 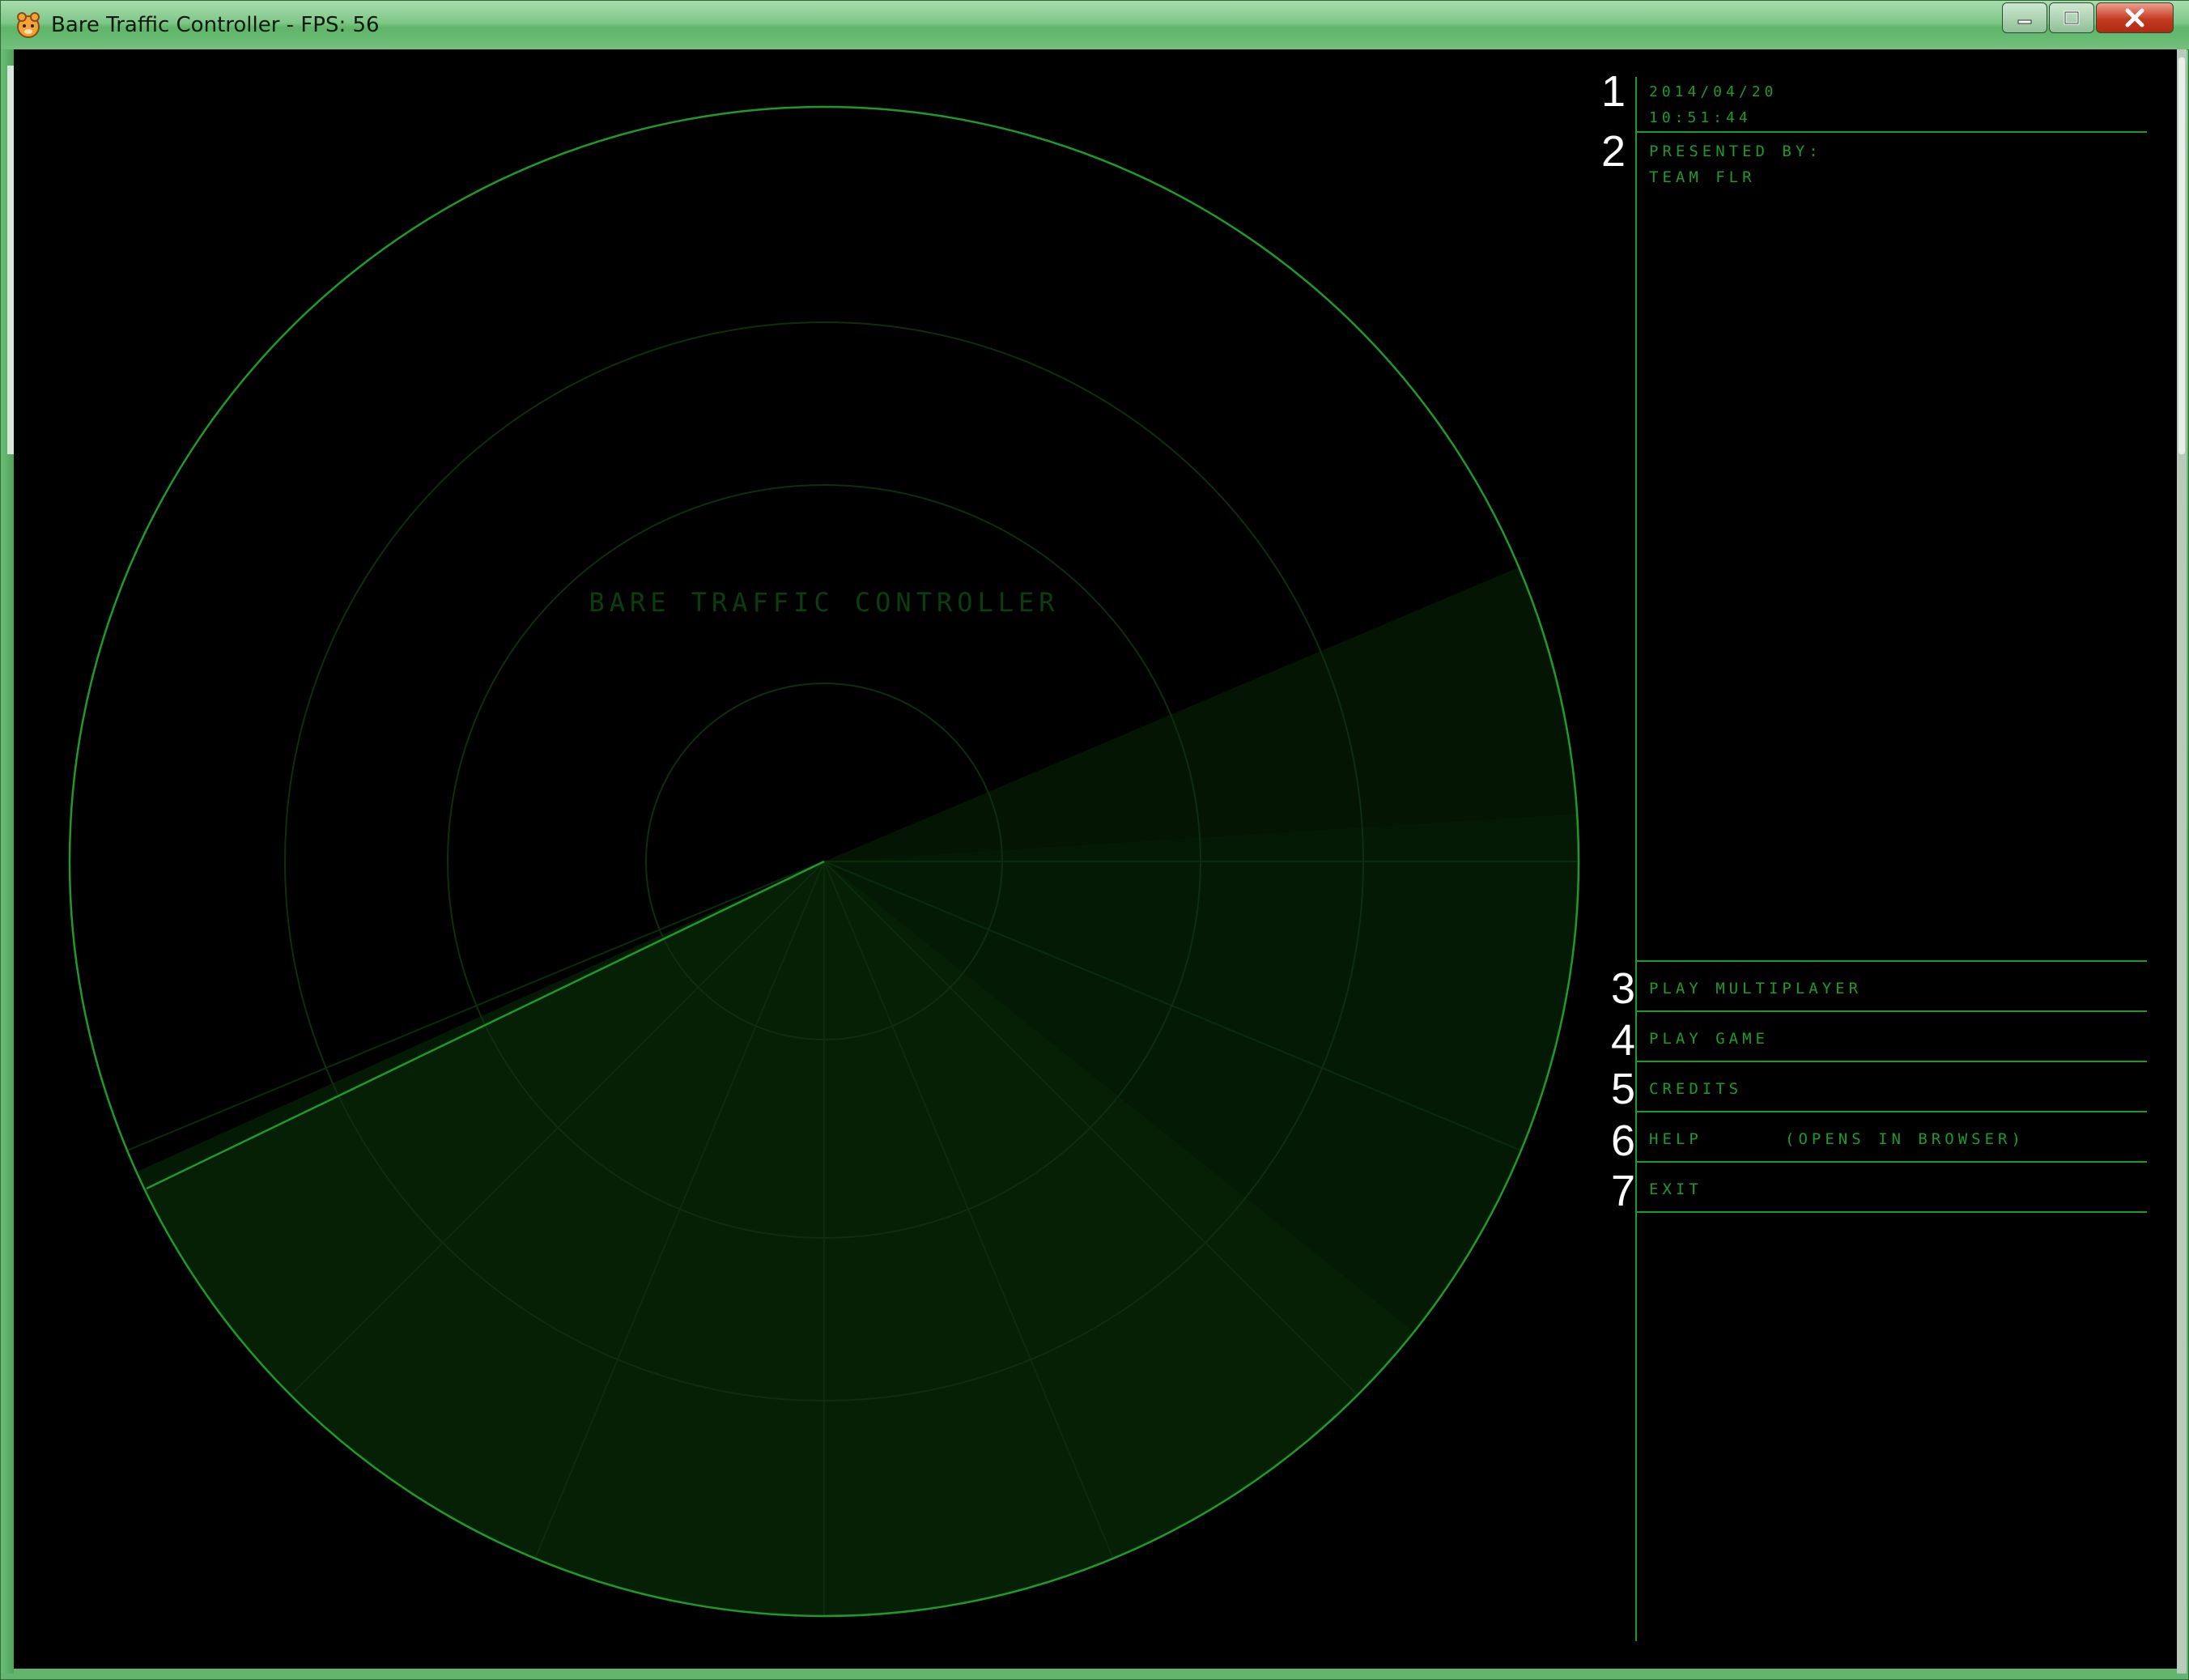 What do you see at coordinates (29, 25) in the screenshot?
I see `app-icon` at bounding box center [29, 25].